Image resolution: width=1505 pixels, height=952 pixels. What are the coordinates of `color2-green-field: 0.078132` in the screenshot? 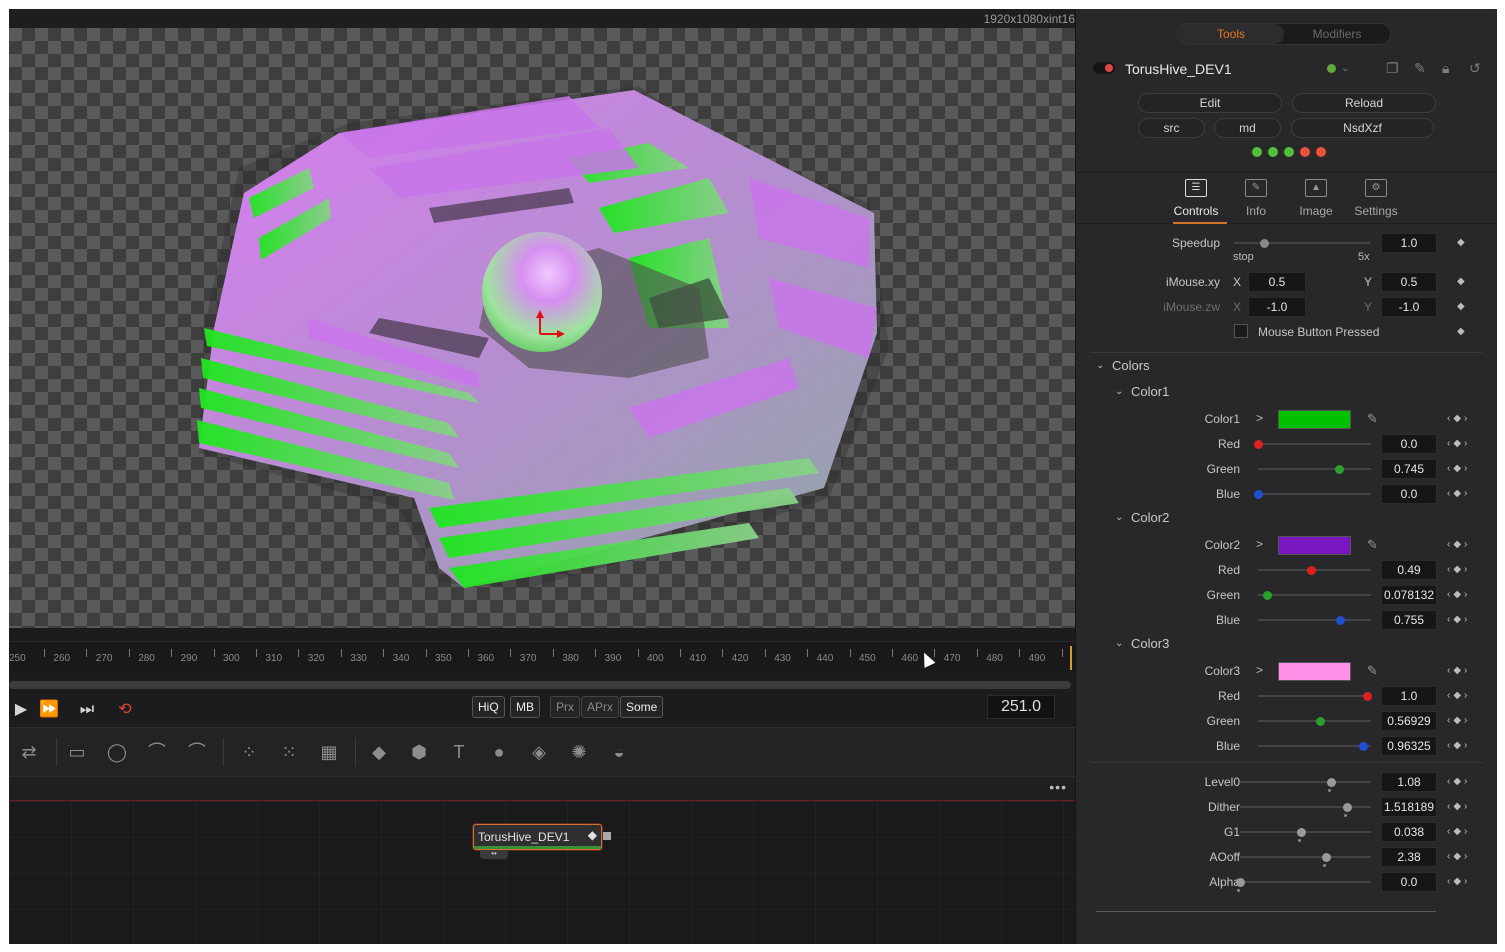 It's located at (1409, 595).